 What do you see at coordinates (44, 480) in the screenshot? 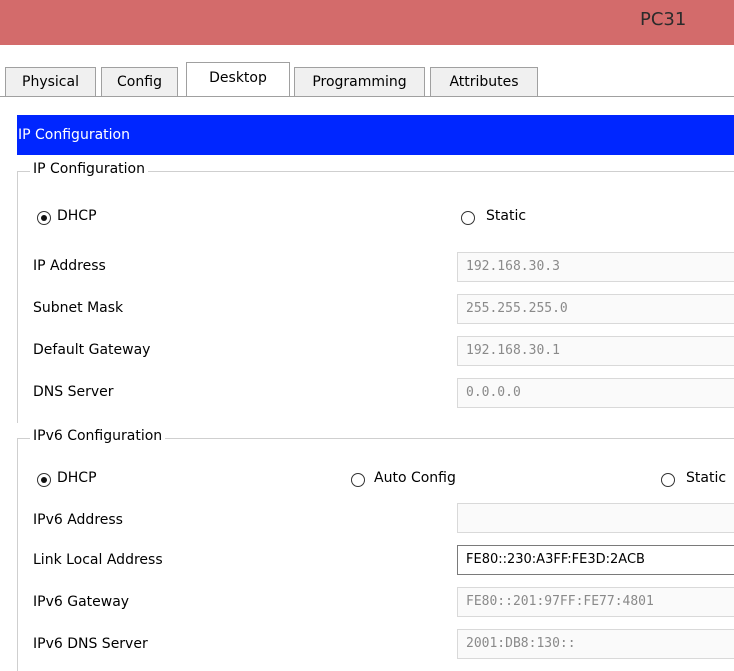
I see `ipv6-dhcp-radio` at bounding box center [44, 480].